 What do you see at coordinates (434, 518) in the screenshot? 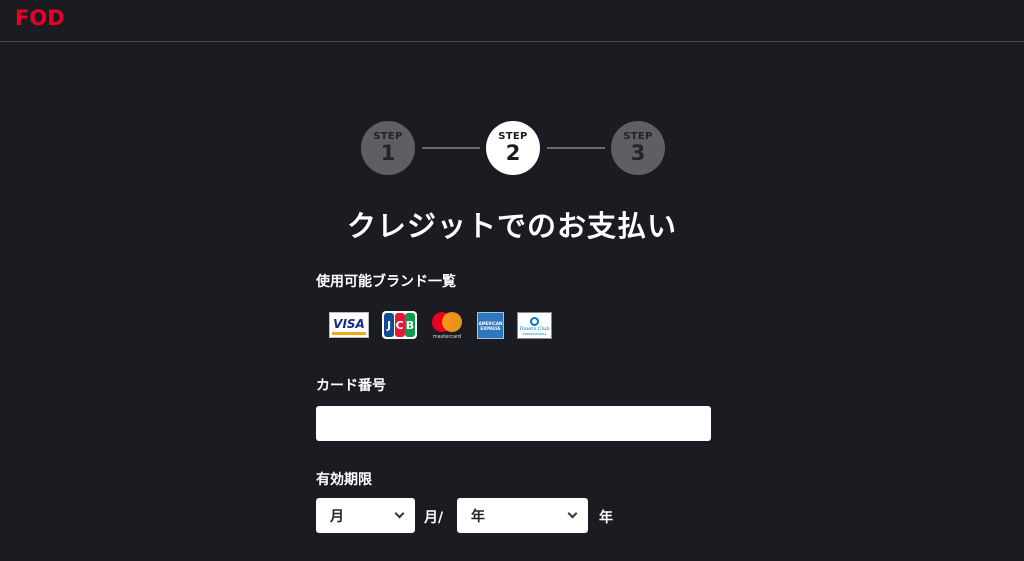
I see `month-unit-label: 月/` at bounding box center [434, 518].